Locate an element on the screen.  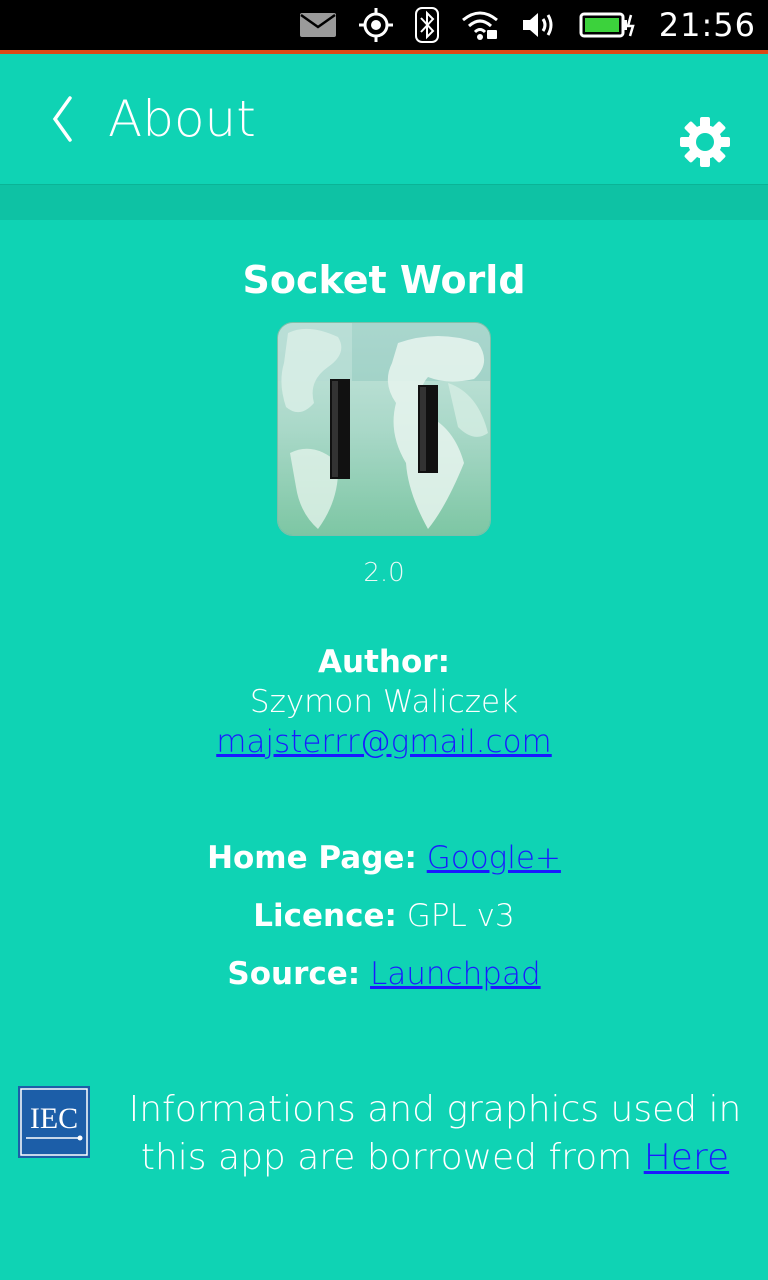
iec-logo: IEC is located at coordinates (54, 1122).